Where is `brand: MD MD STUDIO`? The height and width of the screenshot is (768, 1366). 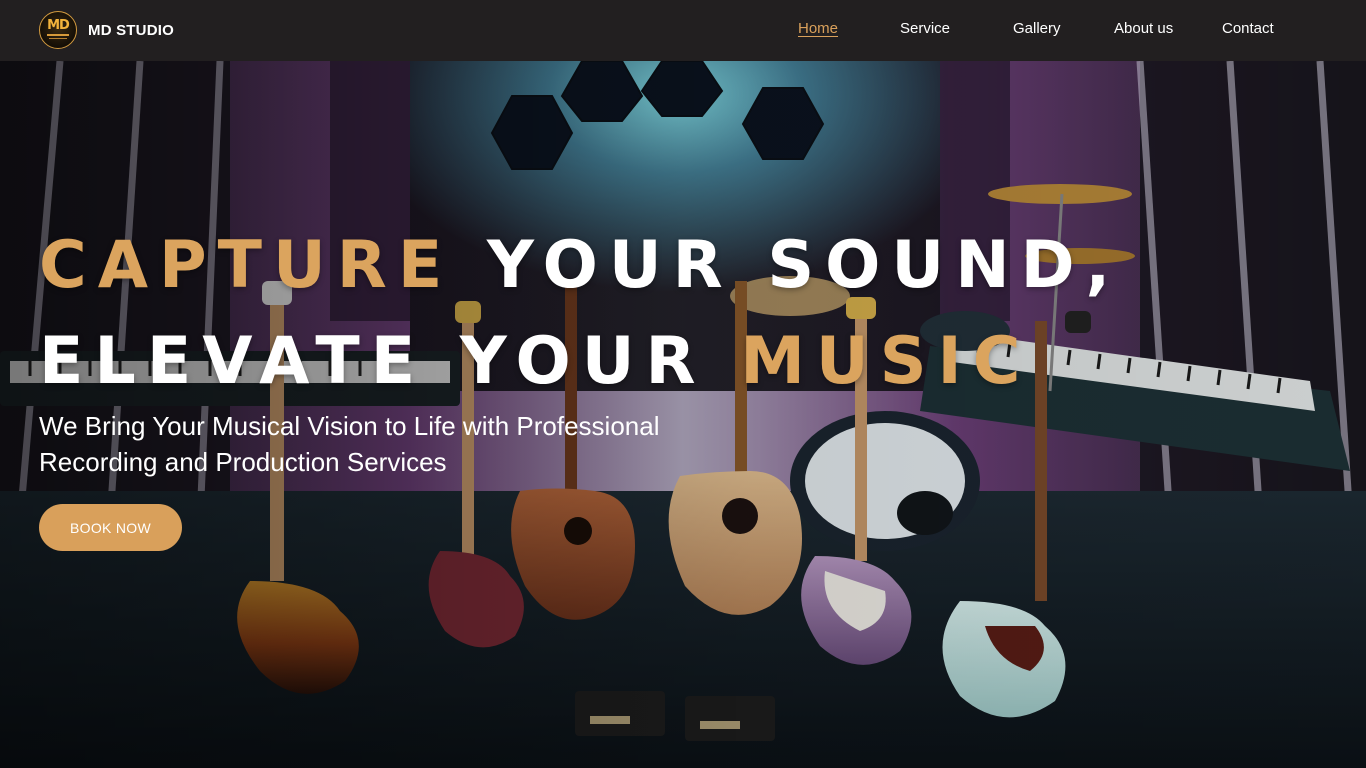
brand: MD MD STUDIO is located at coordinates (106, 30).